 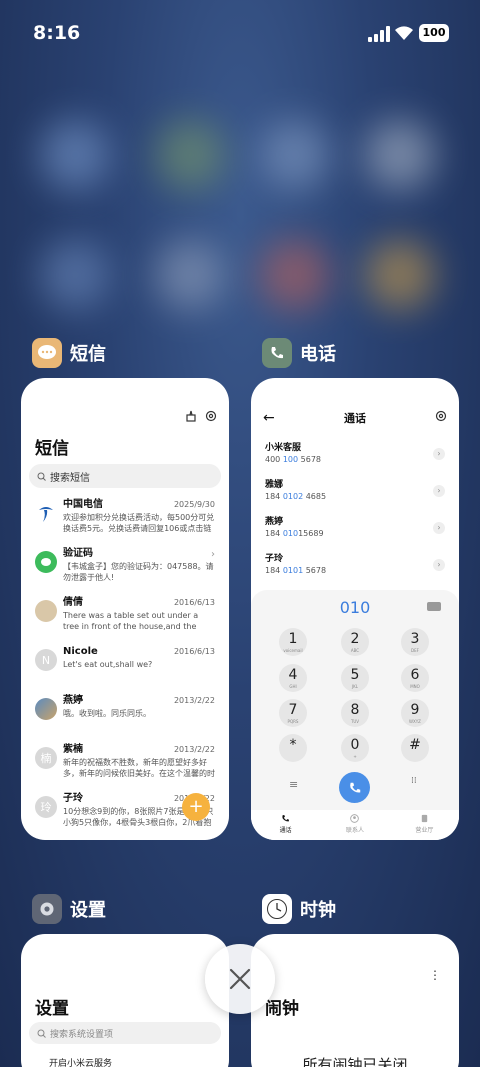 I want to click on tab-service-hall: 营业厅, so click(x=424, y=825).